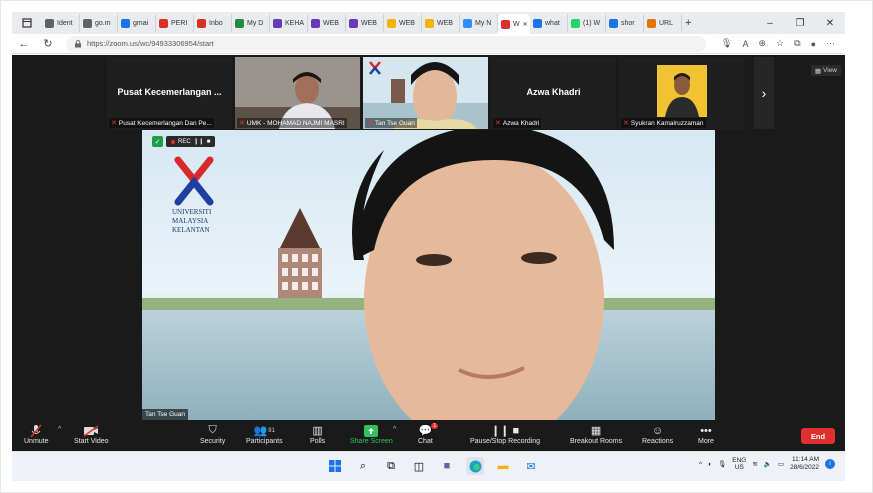 The height and width of the screenshot is (493, 873). Describe the element at coordinates (818, 436) in the screenshot. I see `end-meeting-button: End` at that location.